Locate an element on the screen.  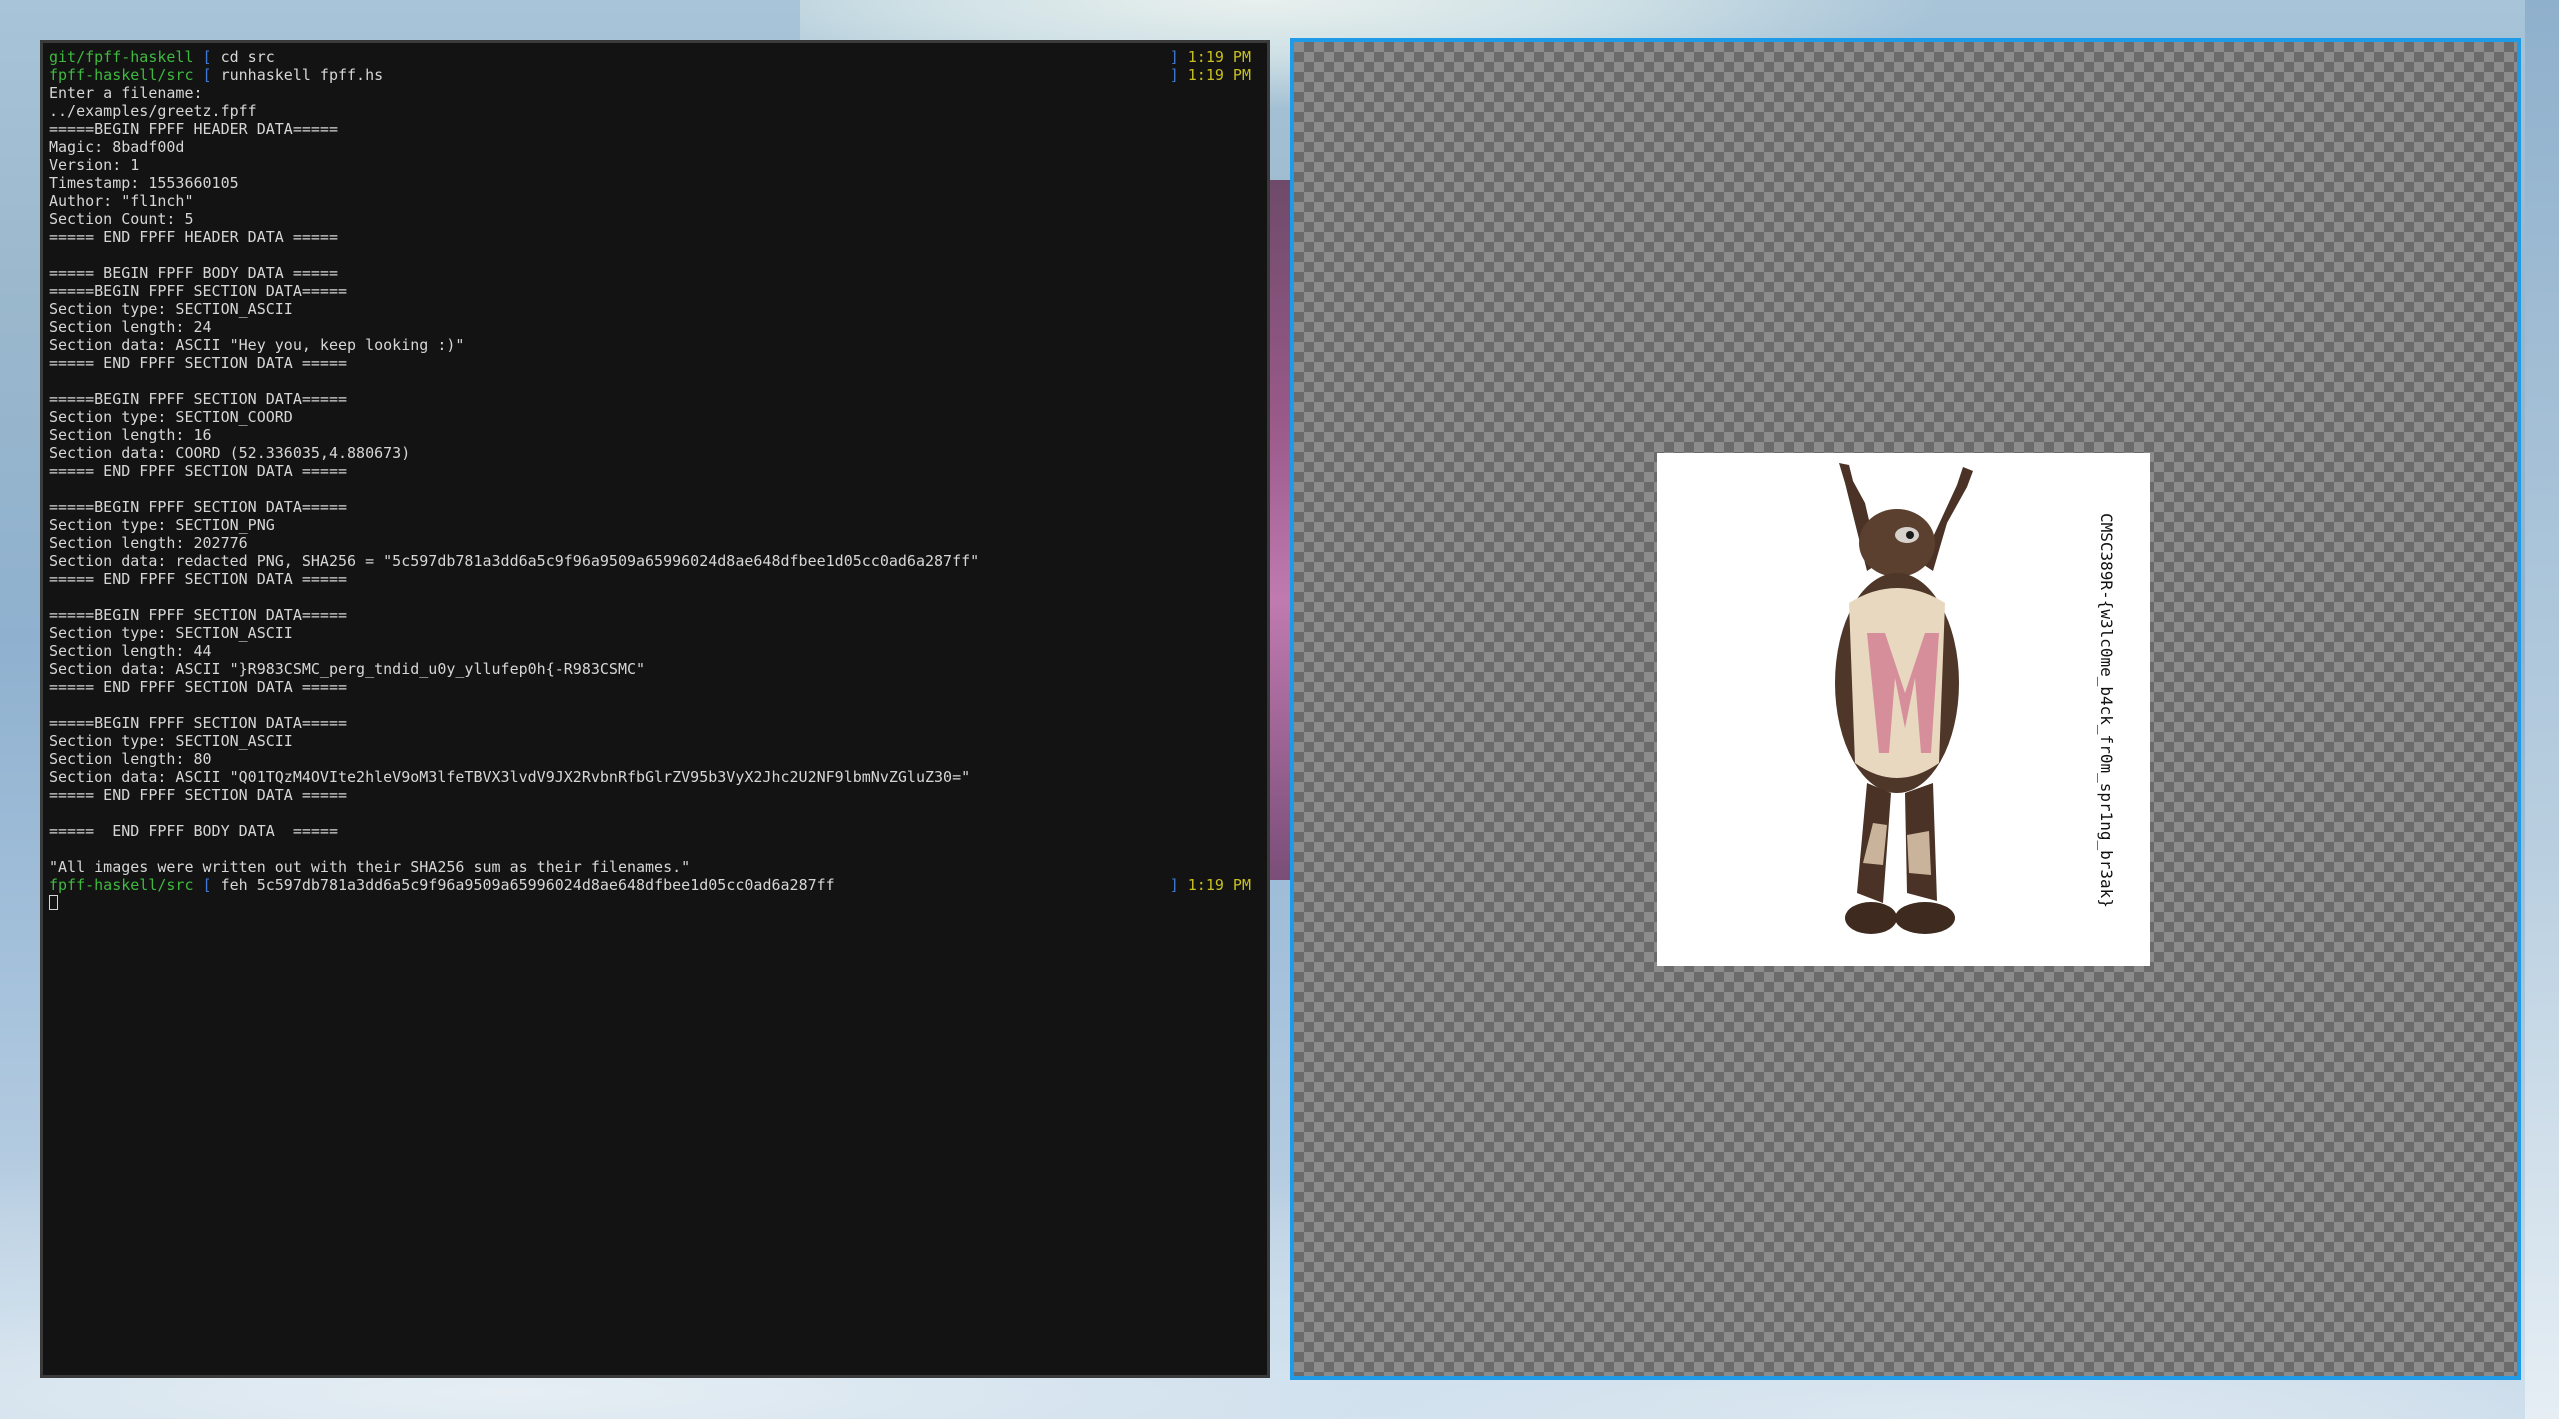
text-cursor is located at coordinates (53, 902).